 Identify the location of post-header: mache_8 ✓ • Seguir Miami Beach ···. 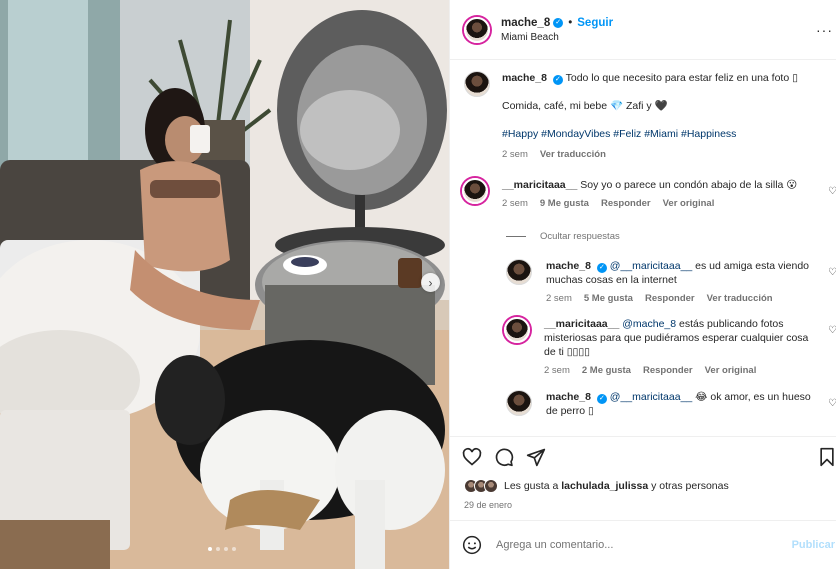
(643, 30).